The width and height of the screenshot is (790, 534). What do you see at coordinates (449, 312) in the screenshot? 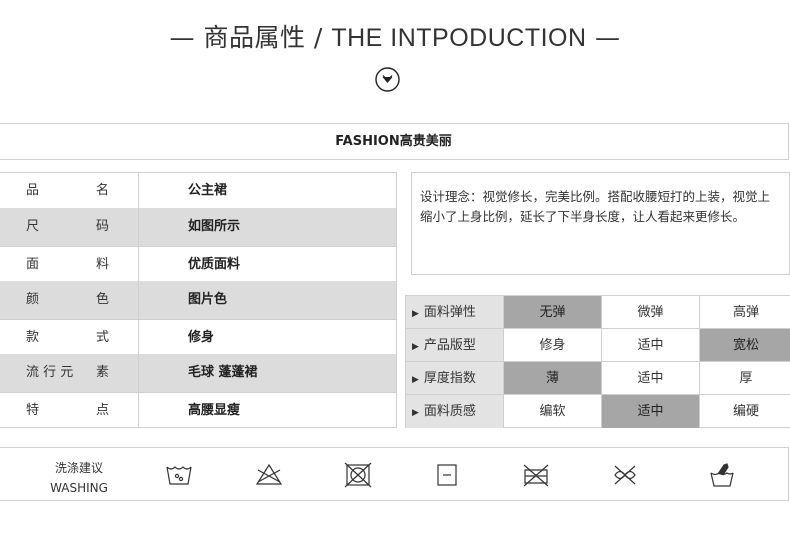
I see `feature-label-text: 面料弹性` at bounding box center [449, 312].